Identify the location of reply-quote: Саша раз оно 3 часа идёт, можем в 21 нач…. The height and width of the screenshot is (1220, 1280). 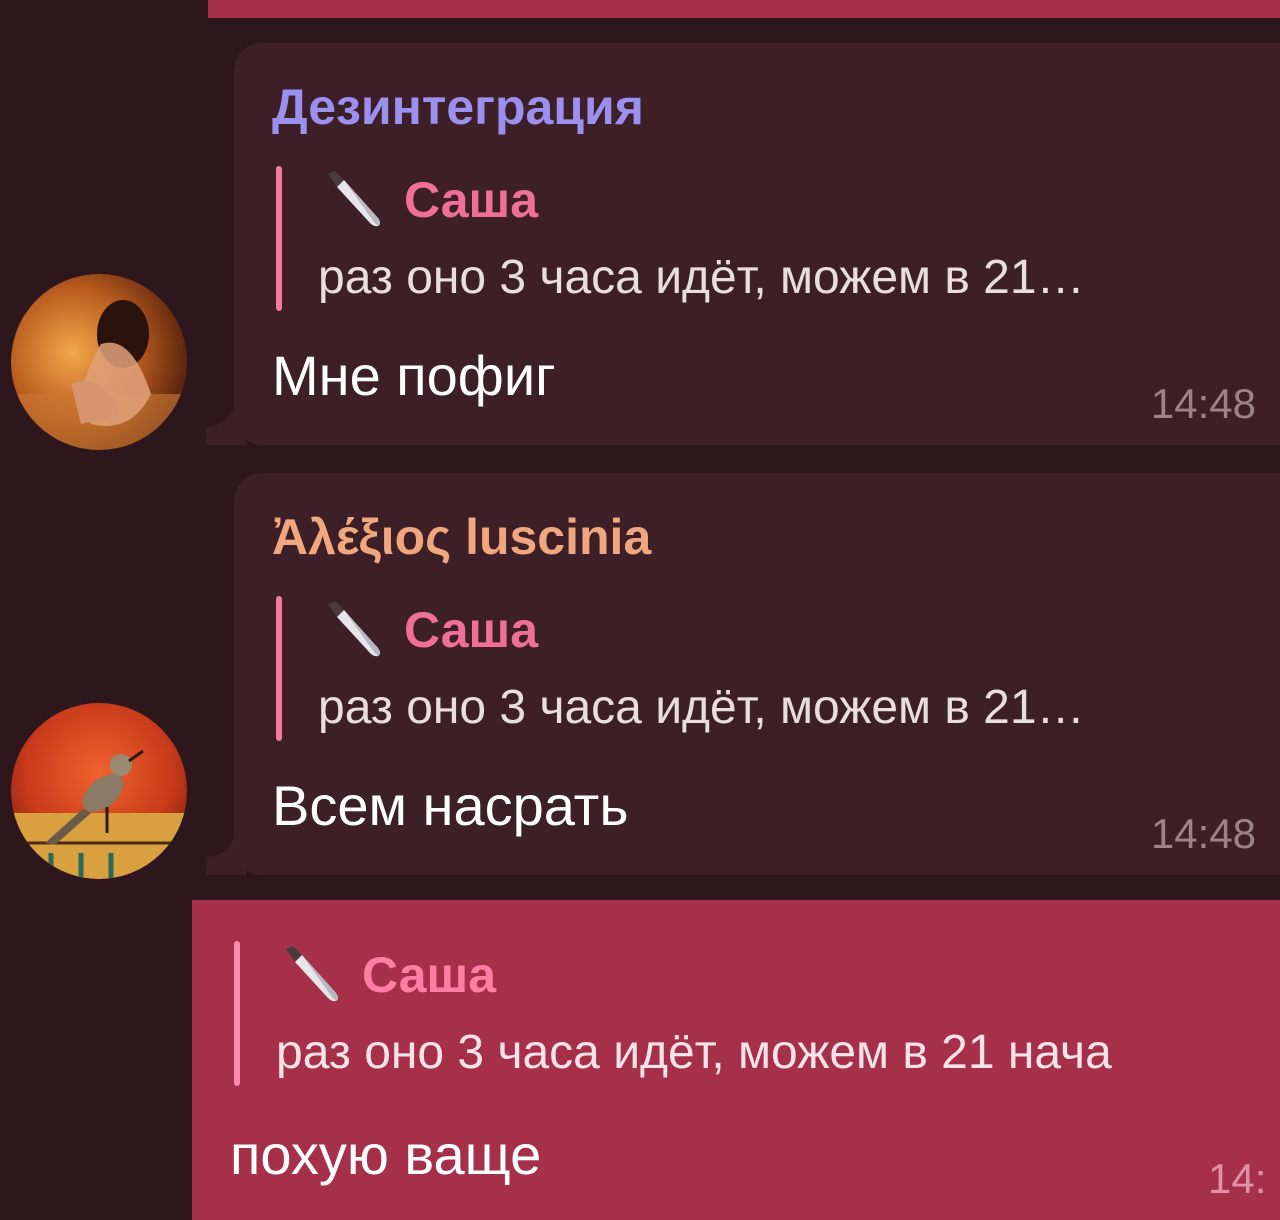
(757, 1011).